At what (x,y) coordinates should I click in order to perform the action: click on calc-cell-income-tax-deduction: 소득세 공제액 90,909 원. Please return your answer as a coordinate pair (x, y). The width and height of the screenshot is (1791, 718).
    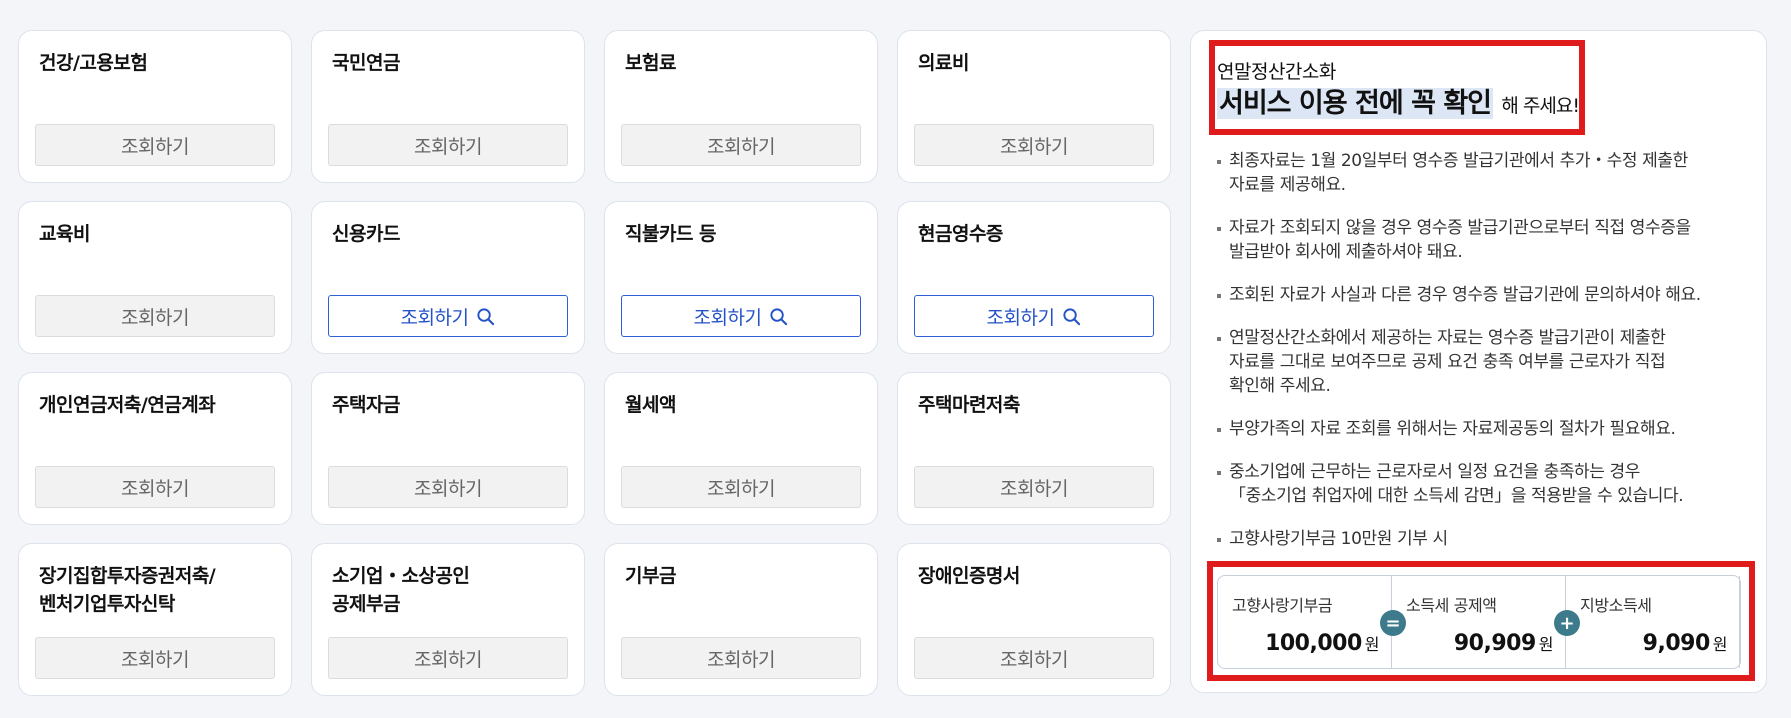
    Looking at the image, I should click on (1479, 622).